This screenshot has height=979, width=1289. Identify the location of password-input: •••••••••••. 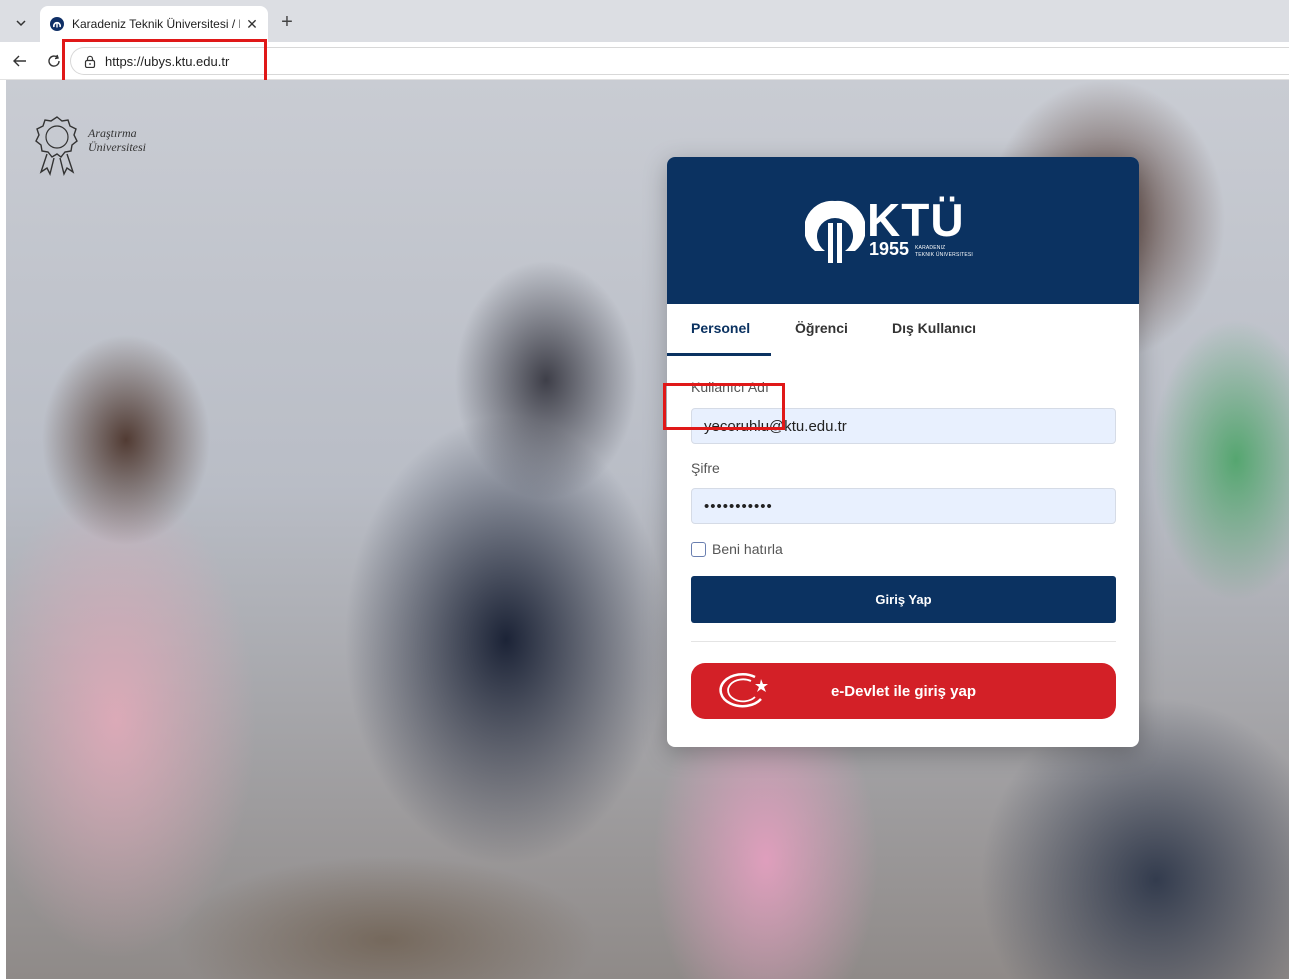
(903, 506).